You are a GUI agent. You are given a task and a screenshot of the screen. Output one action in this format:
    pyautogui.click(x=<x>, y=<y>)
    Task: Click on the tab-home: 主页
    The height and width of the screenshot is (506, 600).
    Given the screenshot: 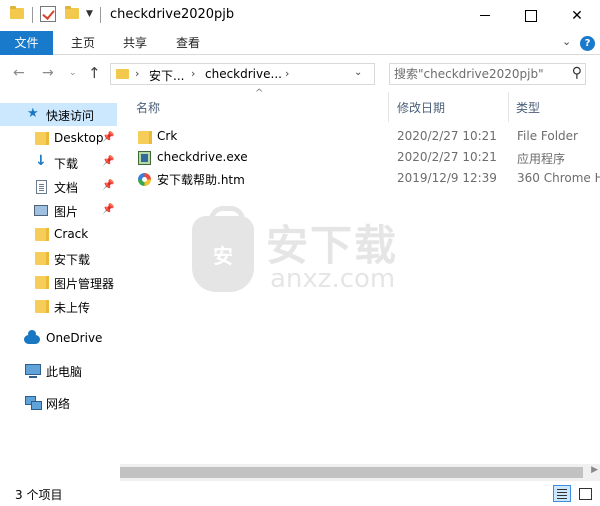 What is the action you would take?
    pyautogui.click(x=83, y=43)
    